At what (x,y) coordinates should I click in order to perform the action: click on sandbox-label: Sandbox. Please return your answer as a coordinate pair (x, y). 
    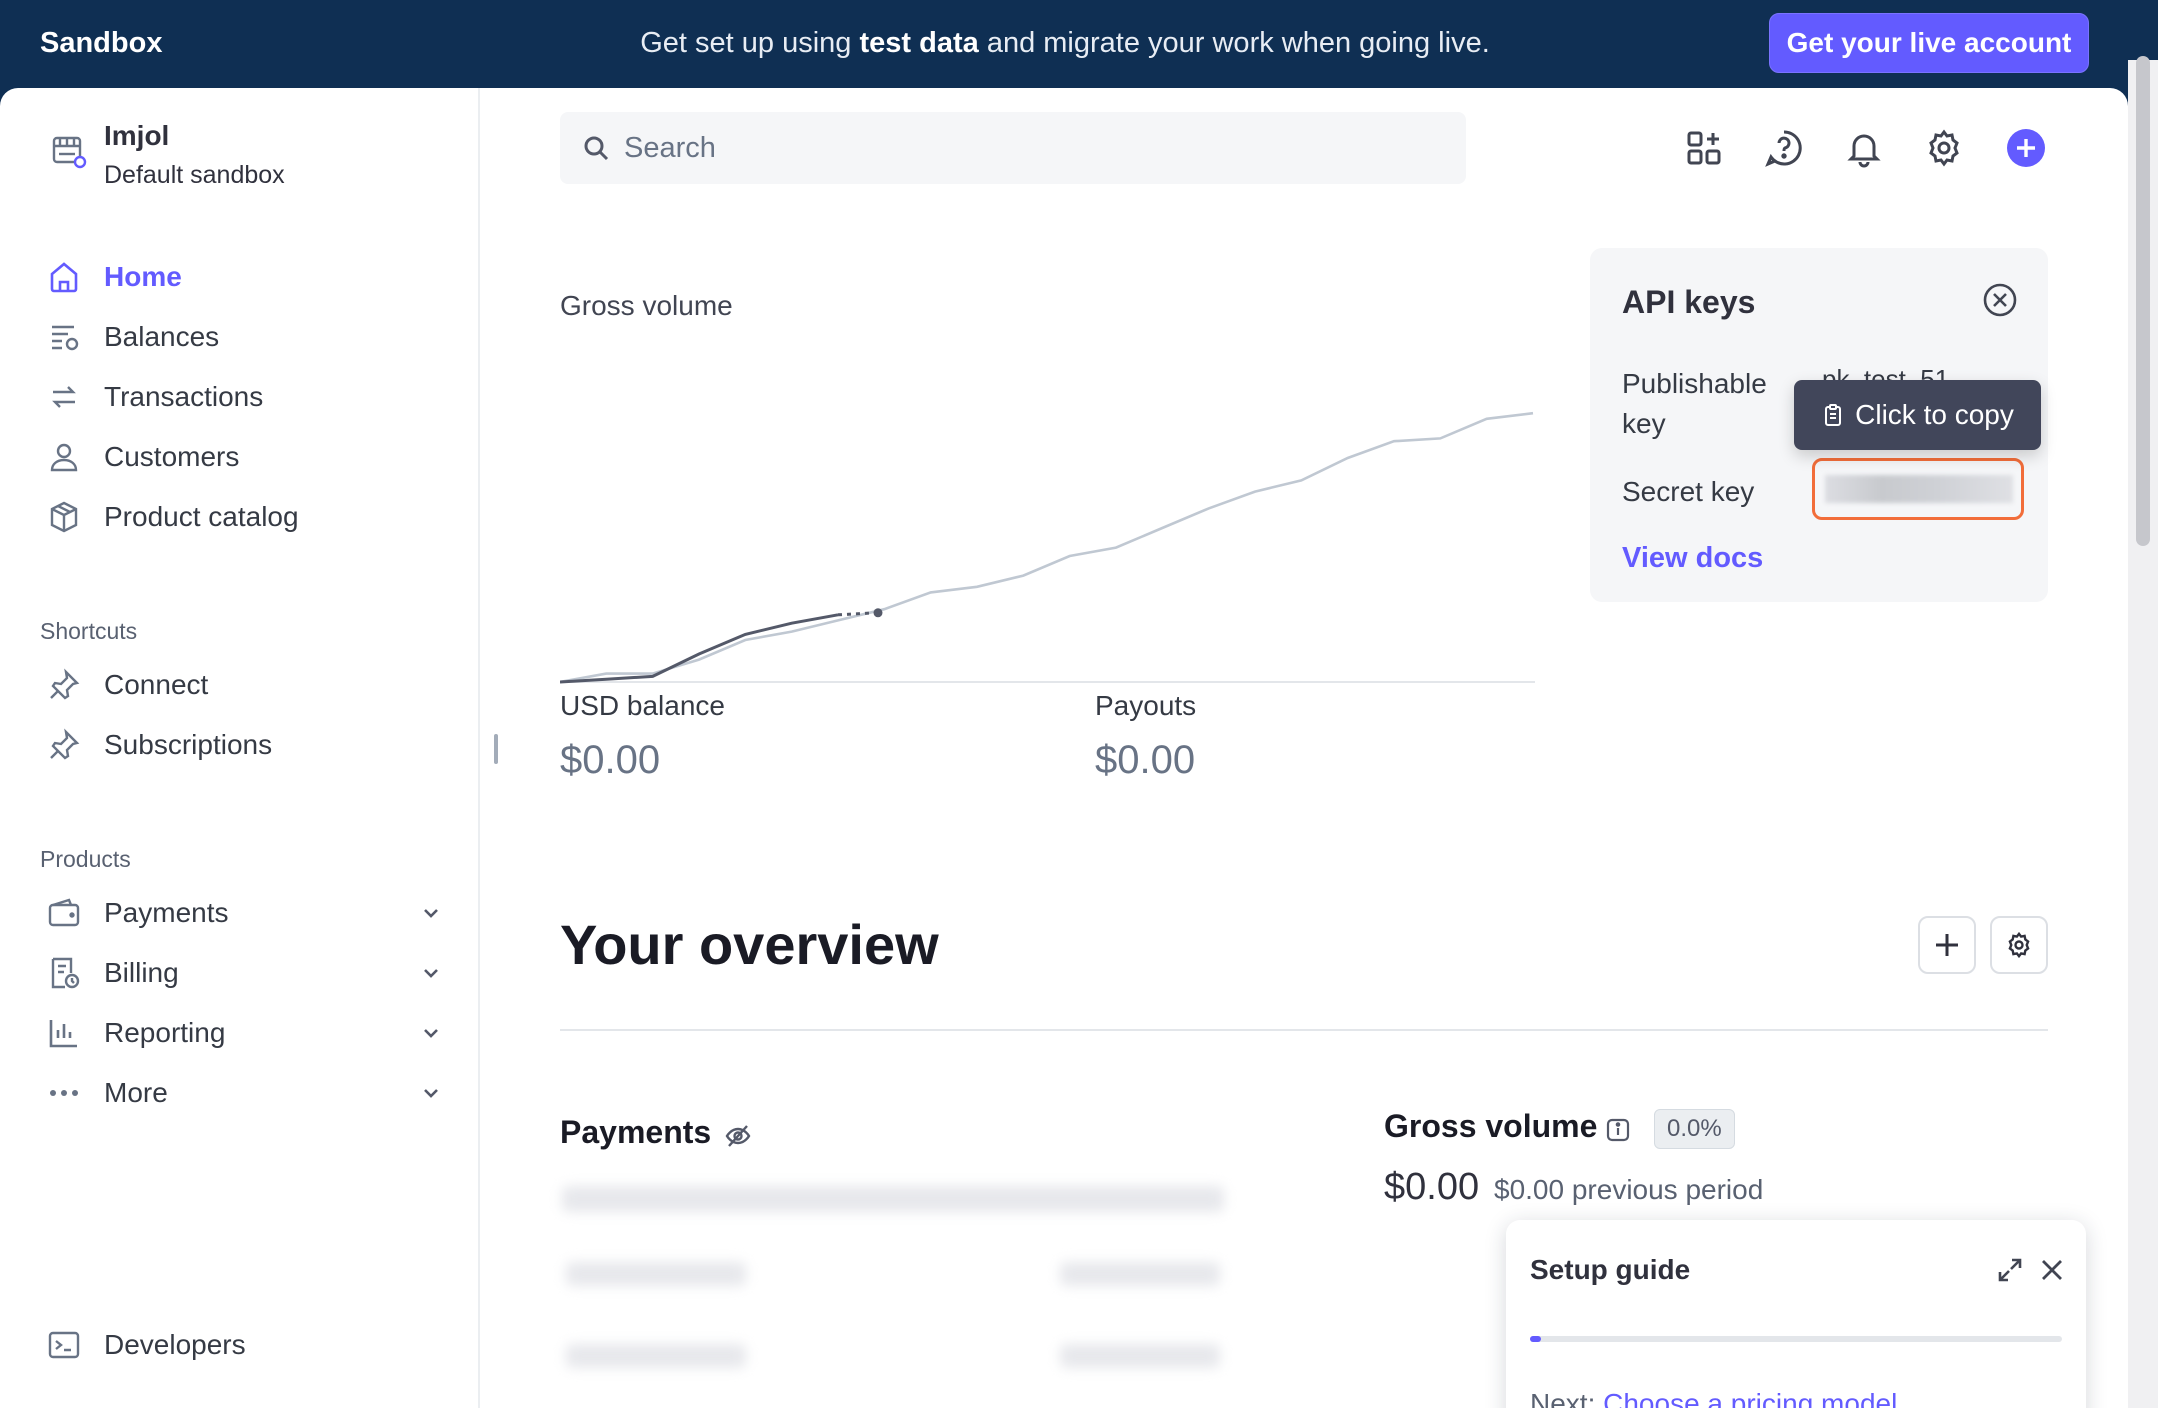
    Looking at the image, I should click on (101, 43).